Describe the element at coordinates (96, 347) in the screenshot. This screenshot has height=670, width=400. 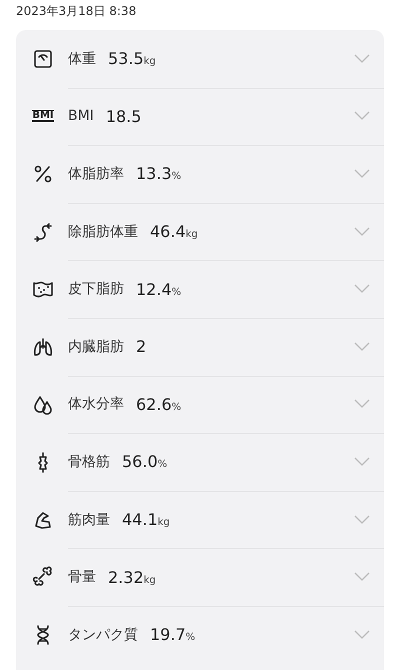
I see `metric-label: 内臓脂肪` at that location.